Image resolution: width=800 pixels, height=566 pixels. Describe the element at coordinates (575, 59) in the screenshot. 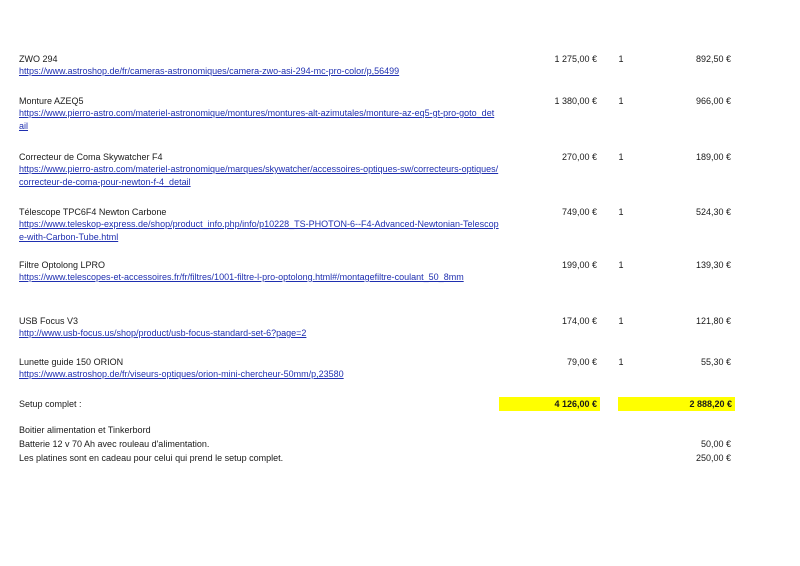

I see `item-price: 1 275,00 €` at that location.